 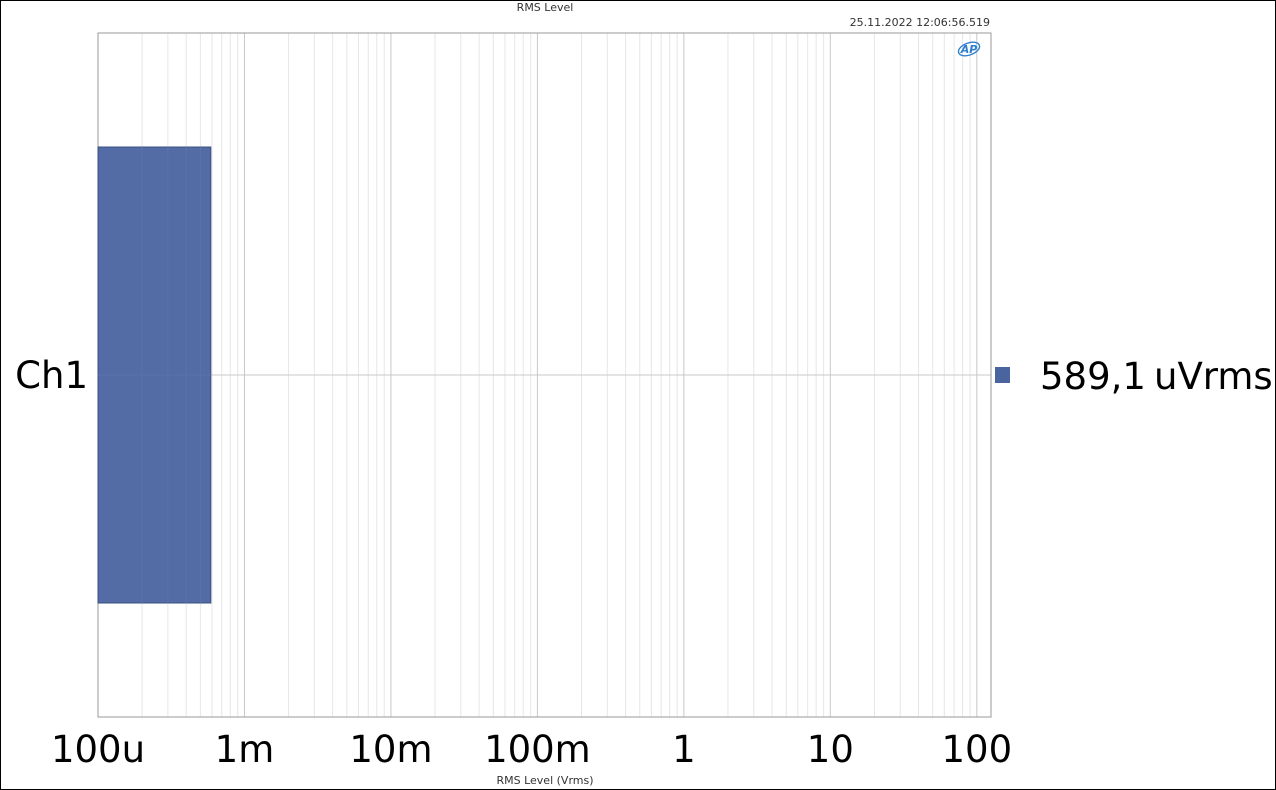 I want to click on bar-layer, so click(x=154, y=375).